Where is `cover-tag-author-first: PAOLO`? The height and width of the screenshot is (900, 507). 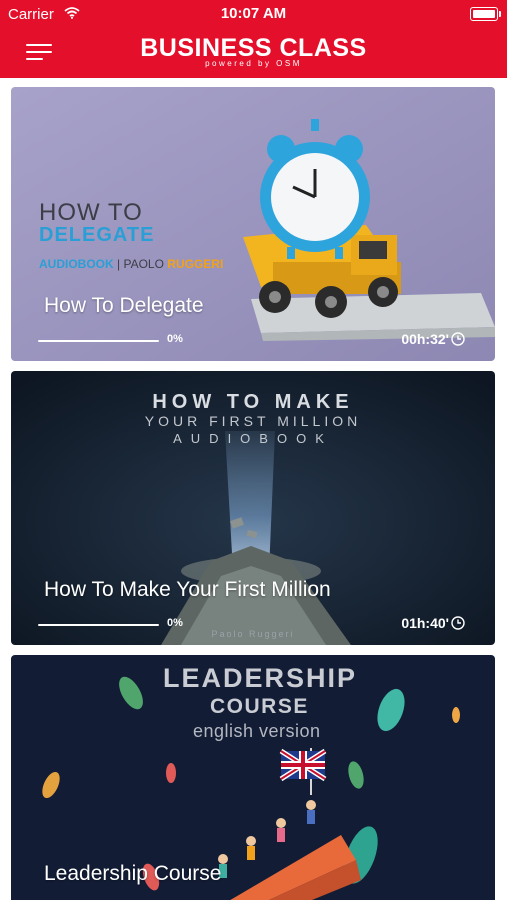
cover-tag-author-first: PAOLO is located at coordinates (143, 264).